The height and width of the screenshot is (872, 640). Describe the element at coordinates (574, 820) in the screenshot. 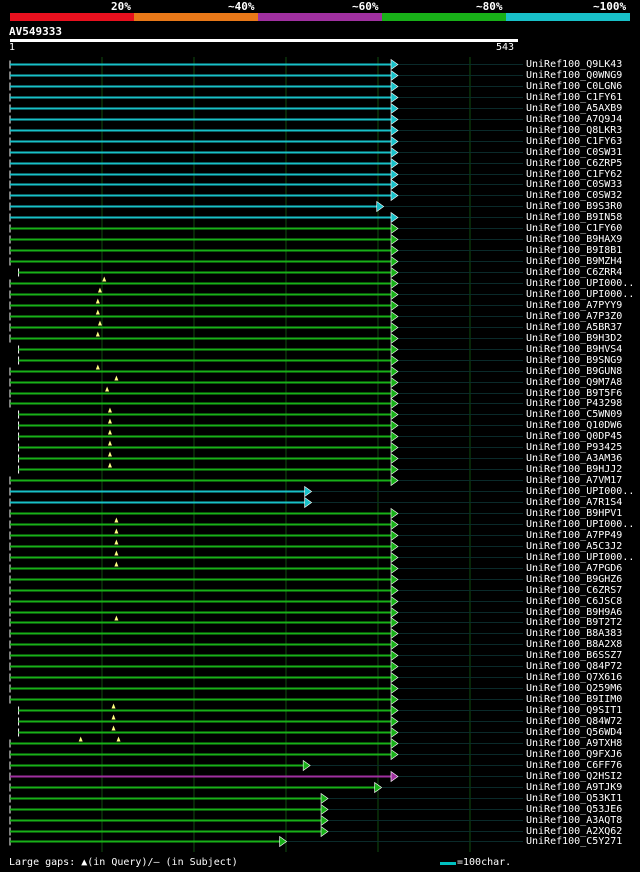

I see `hit-name: UniRef100_A3AQT8` at that location.